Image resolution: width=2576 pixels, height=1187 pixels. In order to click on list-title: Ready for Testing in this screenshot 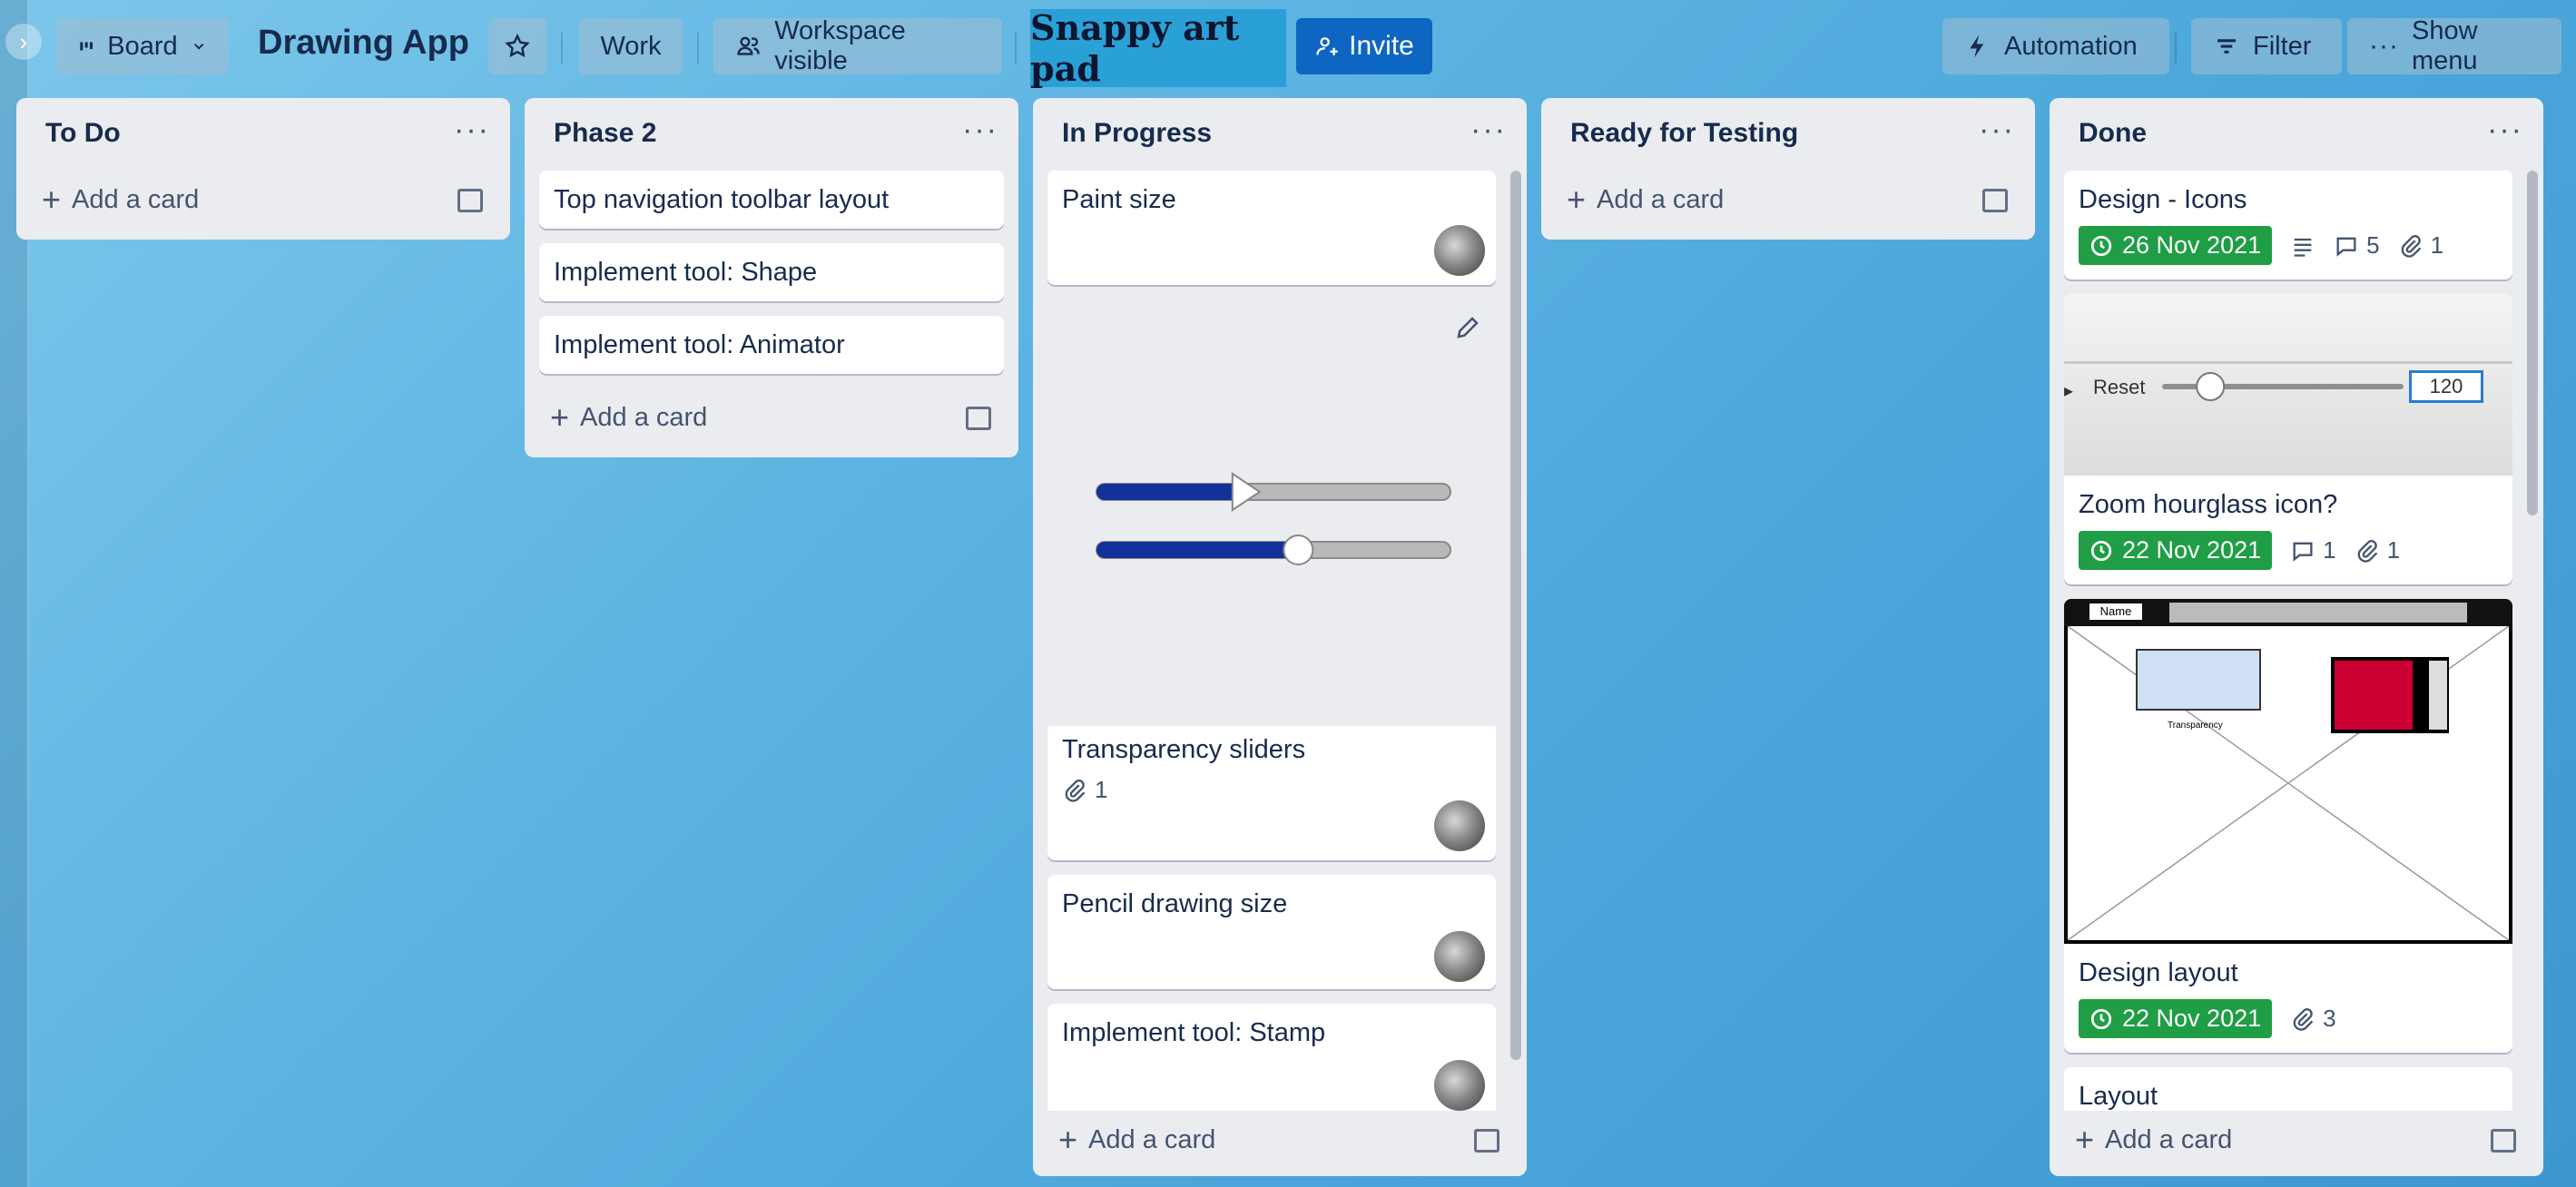, I will do `click(1684, 133)`.